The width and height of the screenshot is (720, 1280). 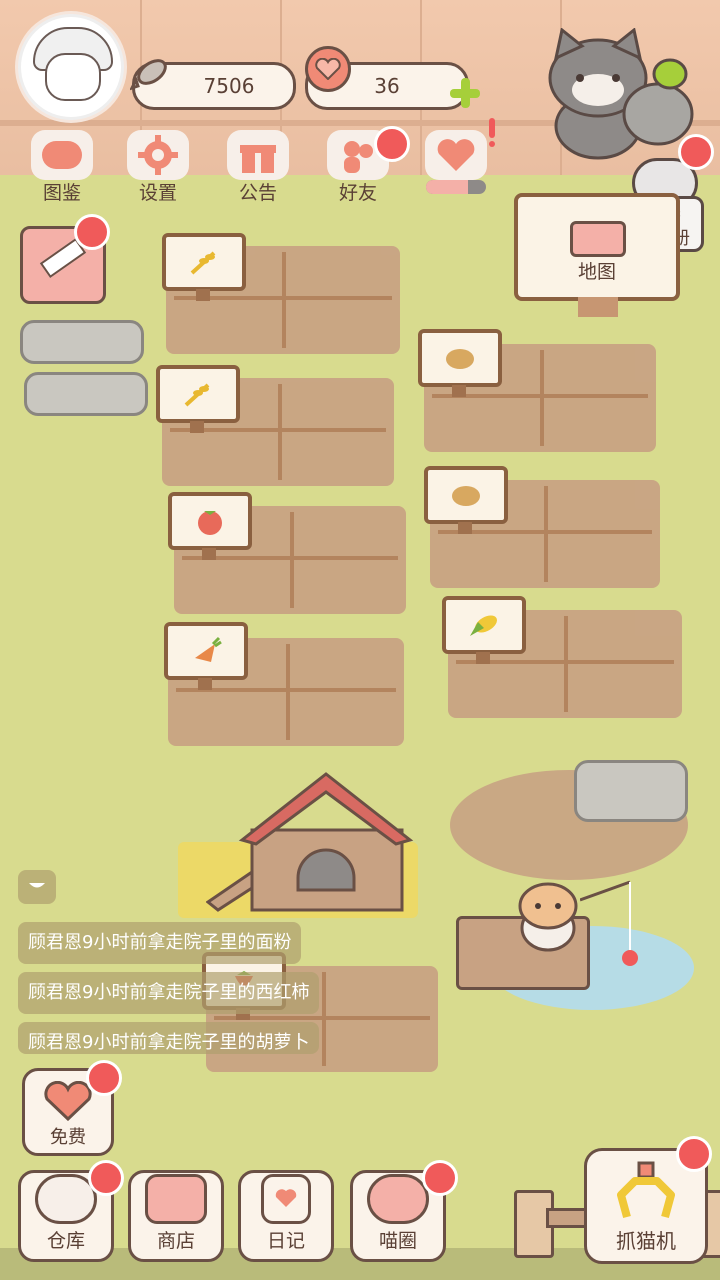 I want to click on potted-plant, so click(x=658, y=101).